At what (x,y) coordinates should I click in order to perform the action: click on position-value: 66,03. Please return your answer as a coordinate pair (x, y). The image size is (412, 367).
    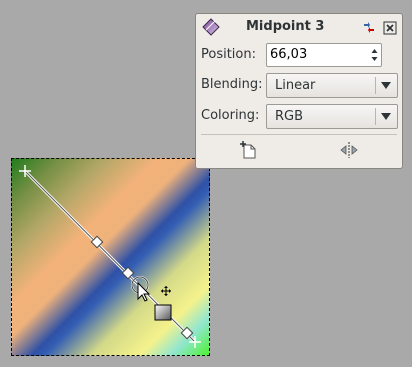
    Looking at the image, I should click on (288, 54).